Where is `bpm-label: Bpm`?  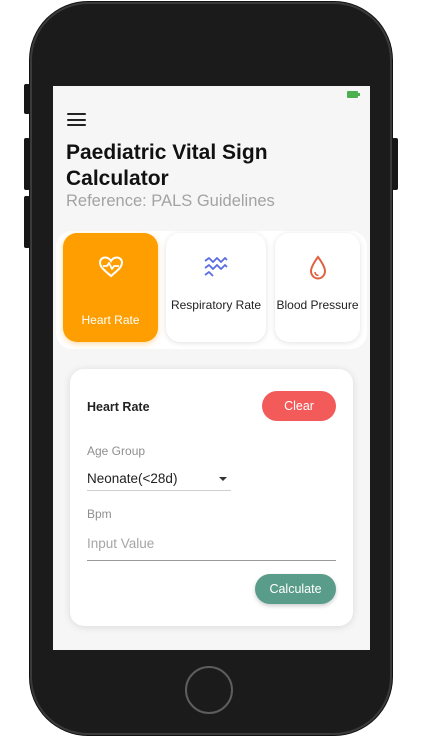 bpm-label: Bpm is located at coordinates (99, 514).